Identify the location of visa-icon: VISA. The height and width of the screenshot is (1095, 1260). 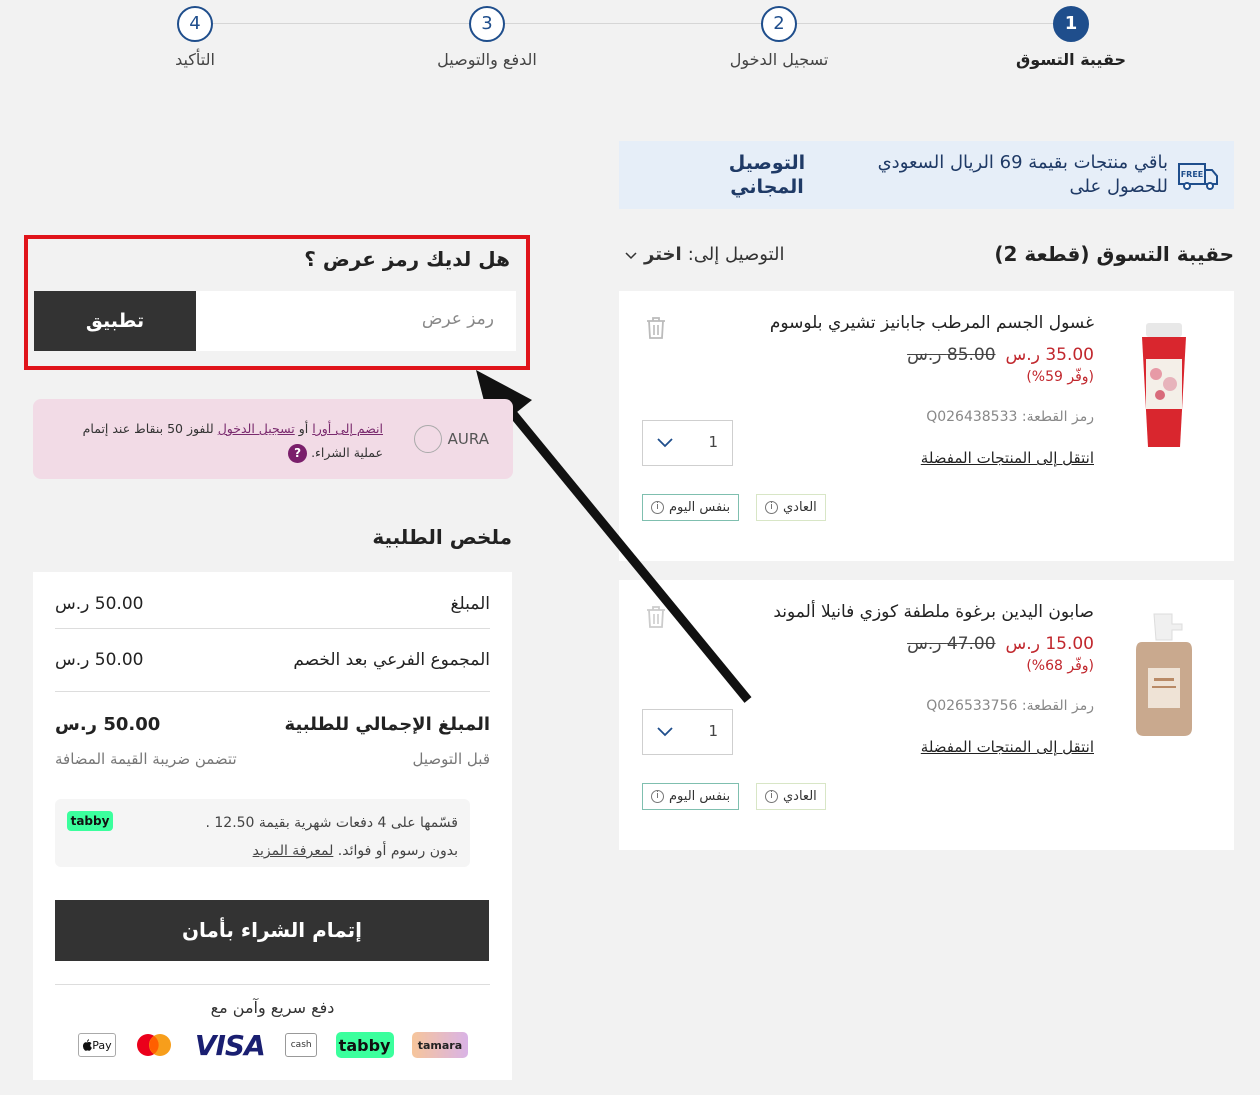
(230, 1045).